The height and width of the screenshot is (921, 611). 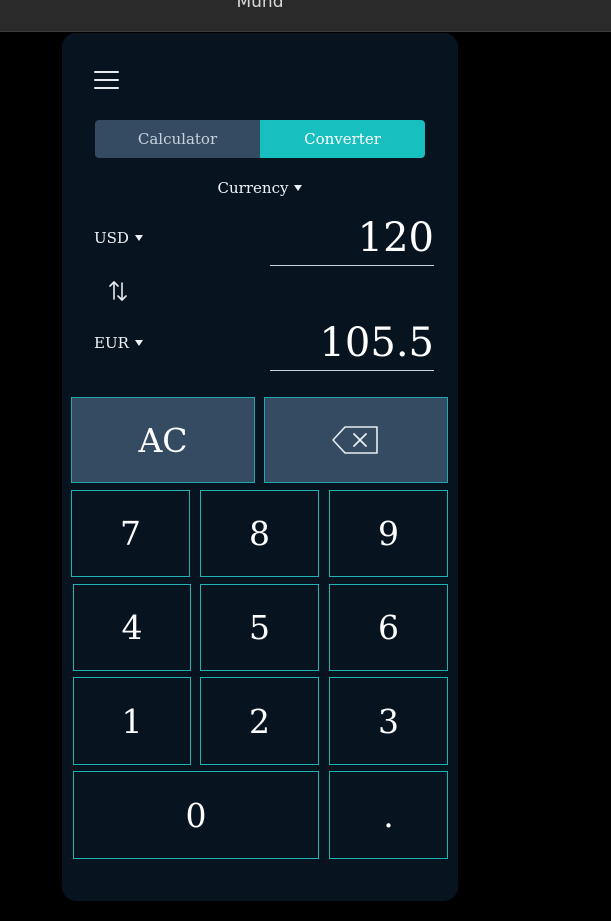 I want to click on clear-button: AC, so click(x=163, y=440).